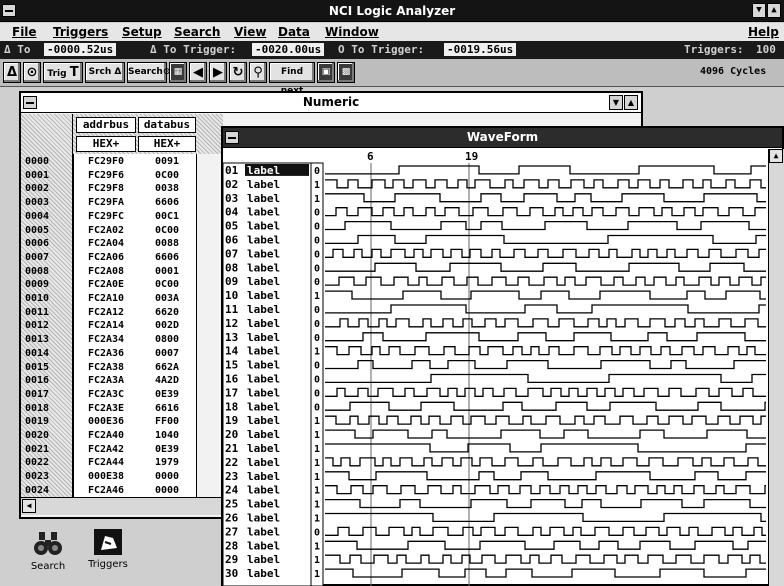 This screenshot has width=784, height=586. What do you see at coordinates (12, 72) in the screenshot?
I see `delta-cursor-icon: Δ` at bounding box center [12, 72].